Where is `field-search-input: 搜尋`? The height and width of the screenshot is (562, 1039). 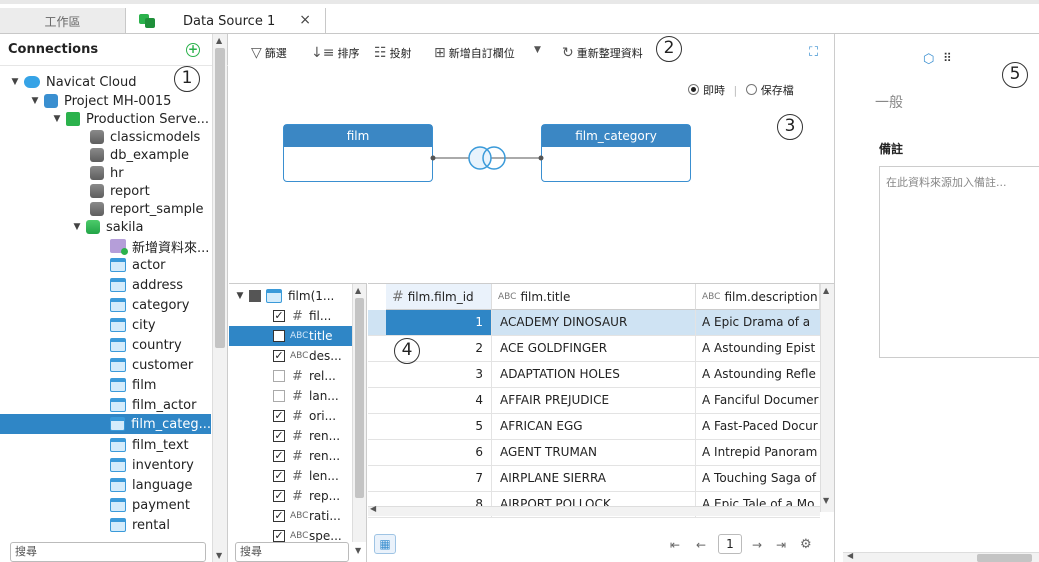
field-search-input: 搜尋 is located at coordinates (292, 552).